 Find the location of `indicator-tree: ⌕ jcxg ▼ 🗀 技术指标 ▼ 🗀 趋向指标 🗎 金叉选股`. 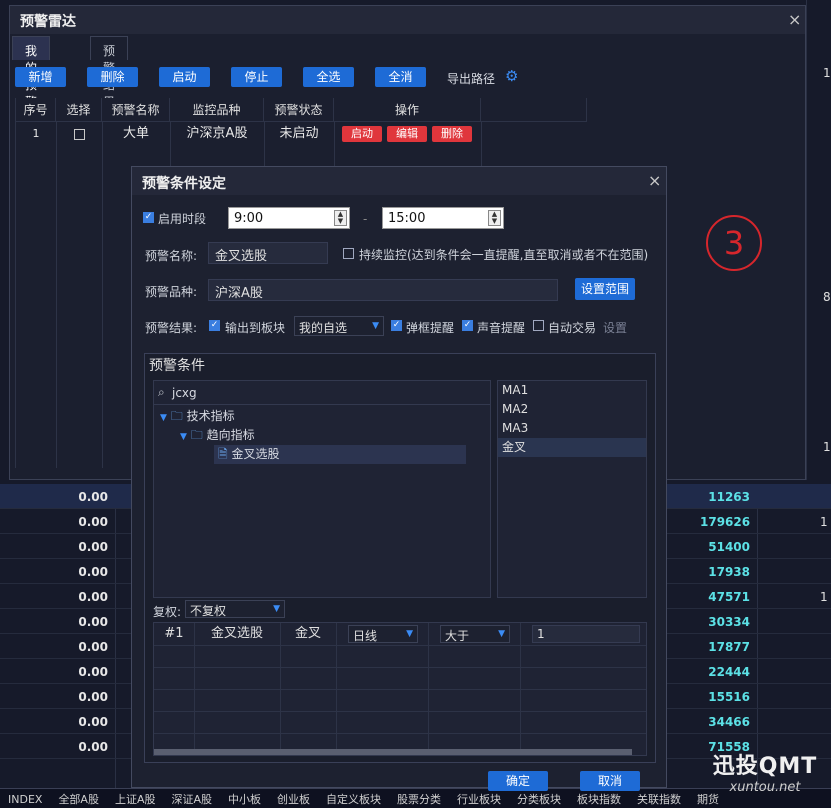

indicator-tree: ⌕ jcxg ▼ 🗀 技术指标 ▼ 🗀 趋向指标 🗎 金叉选股 is located at coordinates (322, 489).